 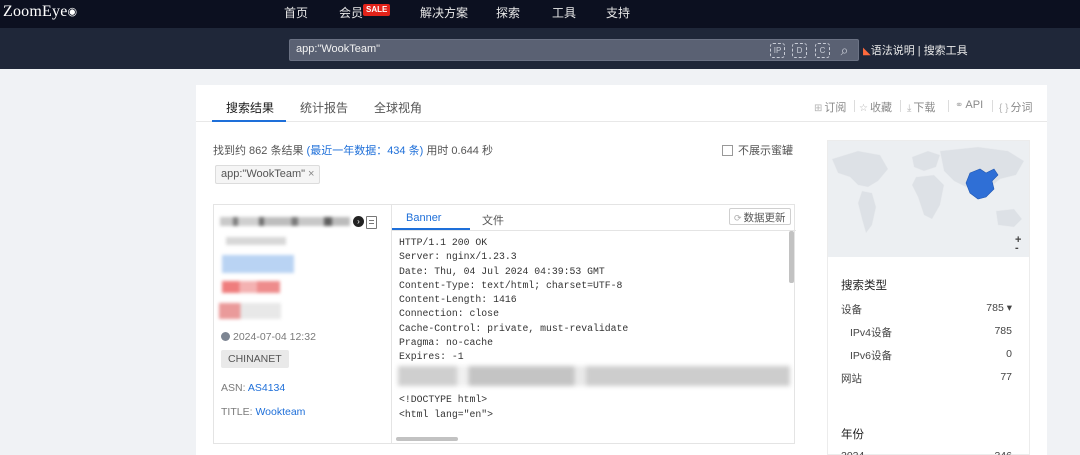 What do you see at coordinates (969, 105) in the screenshot?
I see `api-button: ⚭ API` at bounding box center [969, 105].